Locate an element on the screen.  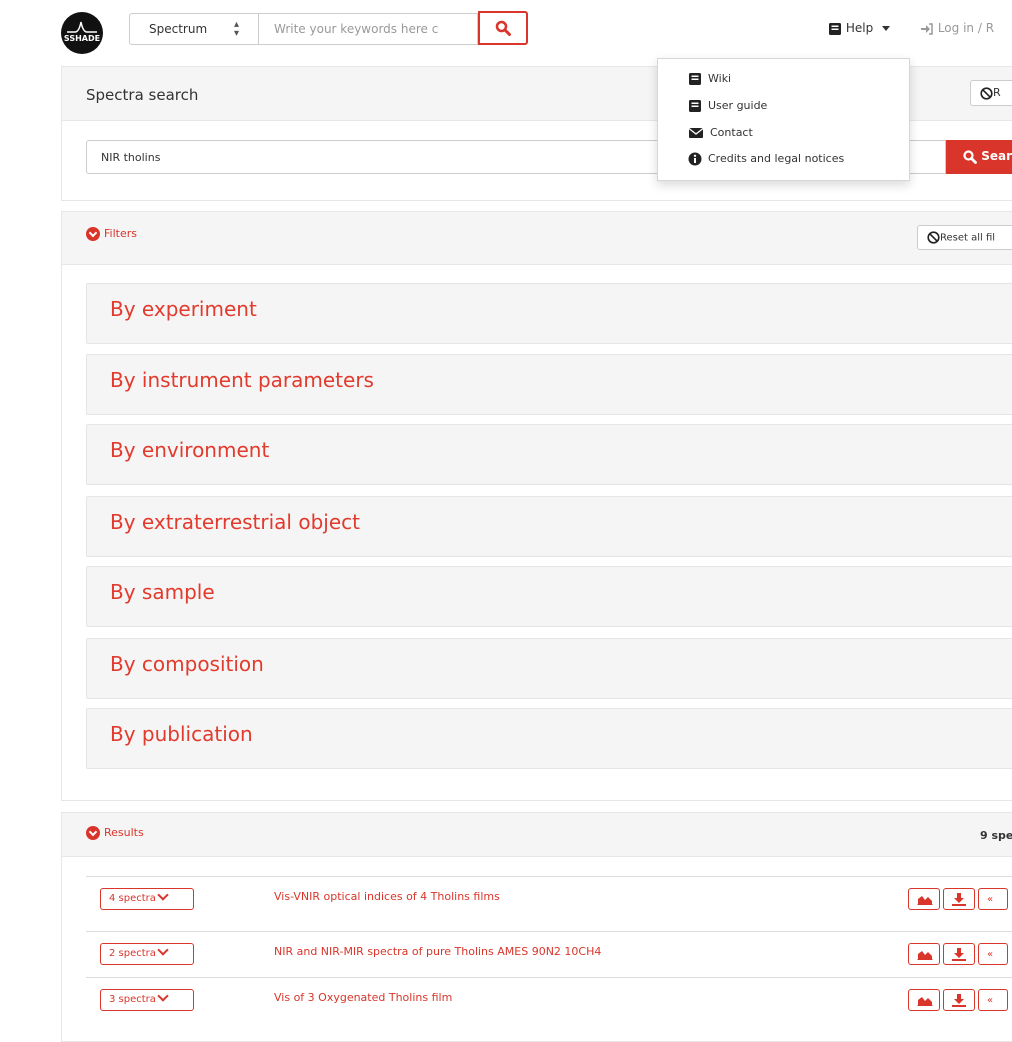
keyword-search-button is located at coordinates (503, 28).